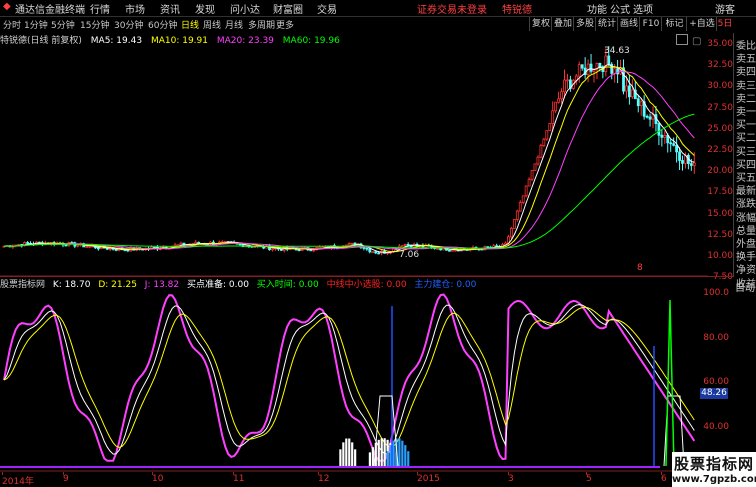 The width and height of the screenshot is (756, 487). What do you see at coordinates (190, 24) in the screenshot?
I see `tab-daily: 日线` at bounding box center [190, 24].